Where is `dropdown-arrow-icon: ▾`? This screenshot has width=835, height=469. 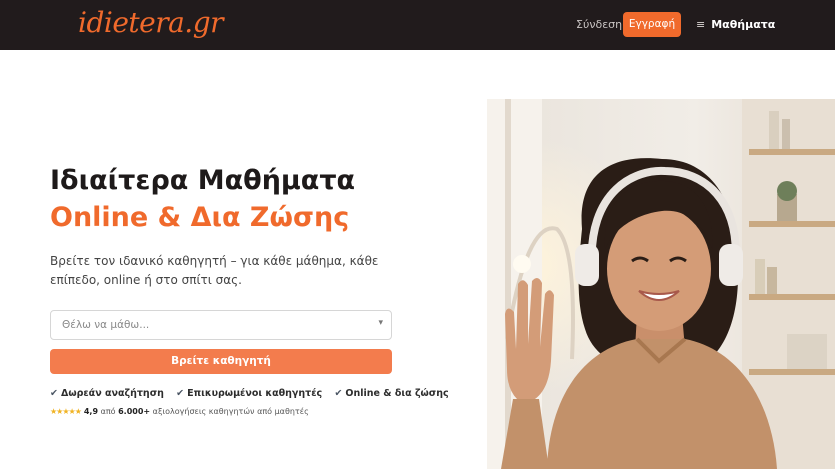
dropdown-arrow-icon: ▾ is located at coordinates (380, 323).